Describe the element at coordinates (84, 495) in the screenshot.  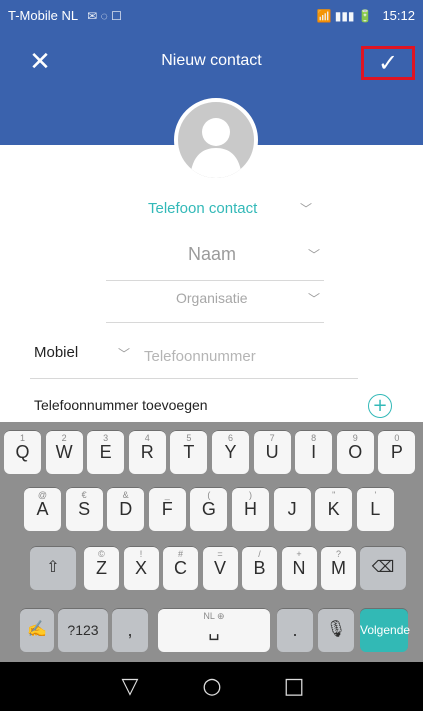
I see `key-sub-label: €` at that location.